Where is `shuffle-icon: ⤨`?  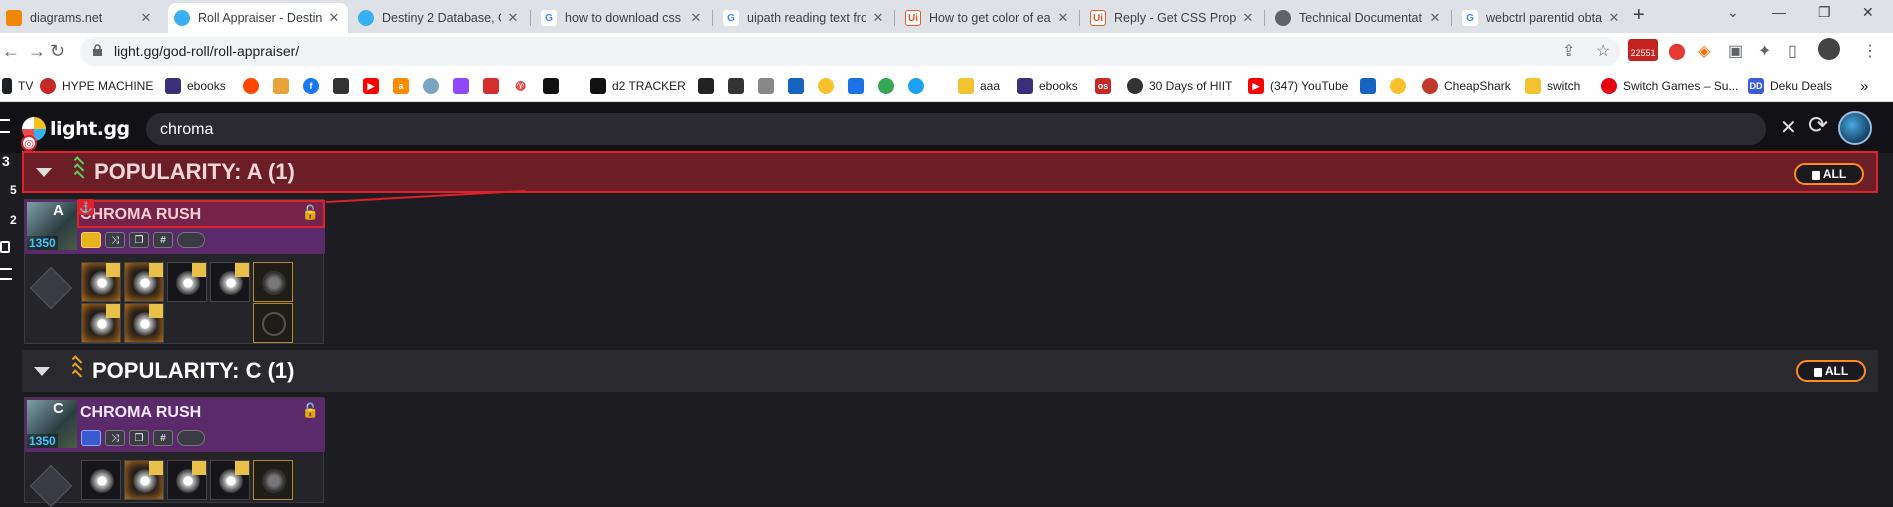 shuffle-icon: ⤨ is located at coordinates (115, 438).